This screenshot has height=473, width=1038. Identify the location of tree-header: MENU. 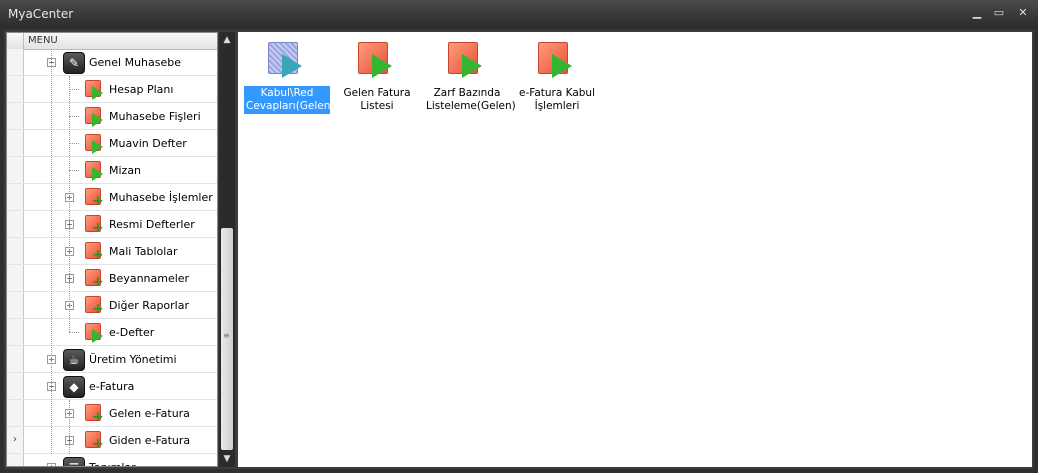
(112, 41).